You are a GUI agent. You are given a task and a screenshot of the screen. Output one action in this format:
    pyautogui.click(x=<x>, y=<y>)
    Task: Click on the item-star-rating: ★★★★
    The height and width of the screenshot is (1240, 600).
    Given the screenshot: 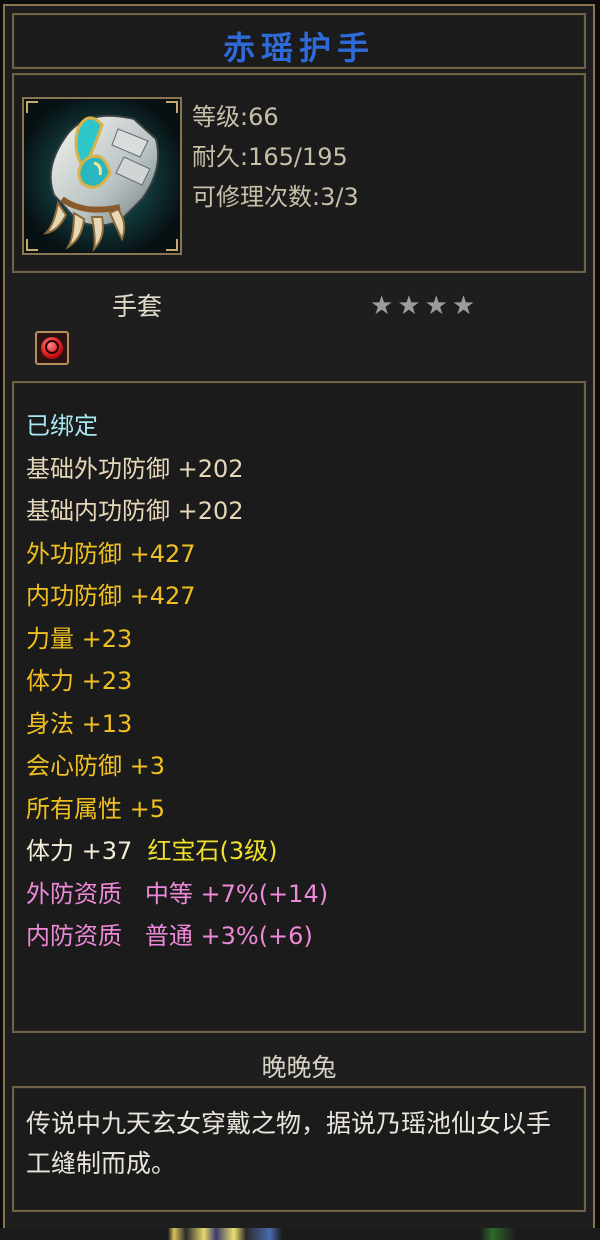 What is the action you would take?
    pyautogui.click(x=425, y=306)
    